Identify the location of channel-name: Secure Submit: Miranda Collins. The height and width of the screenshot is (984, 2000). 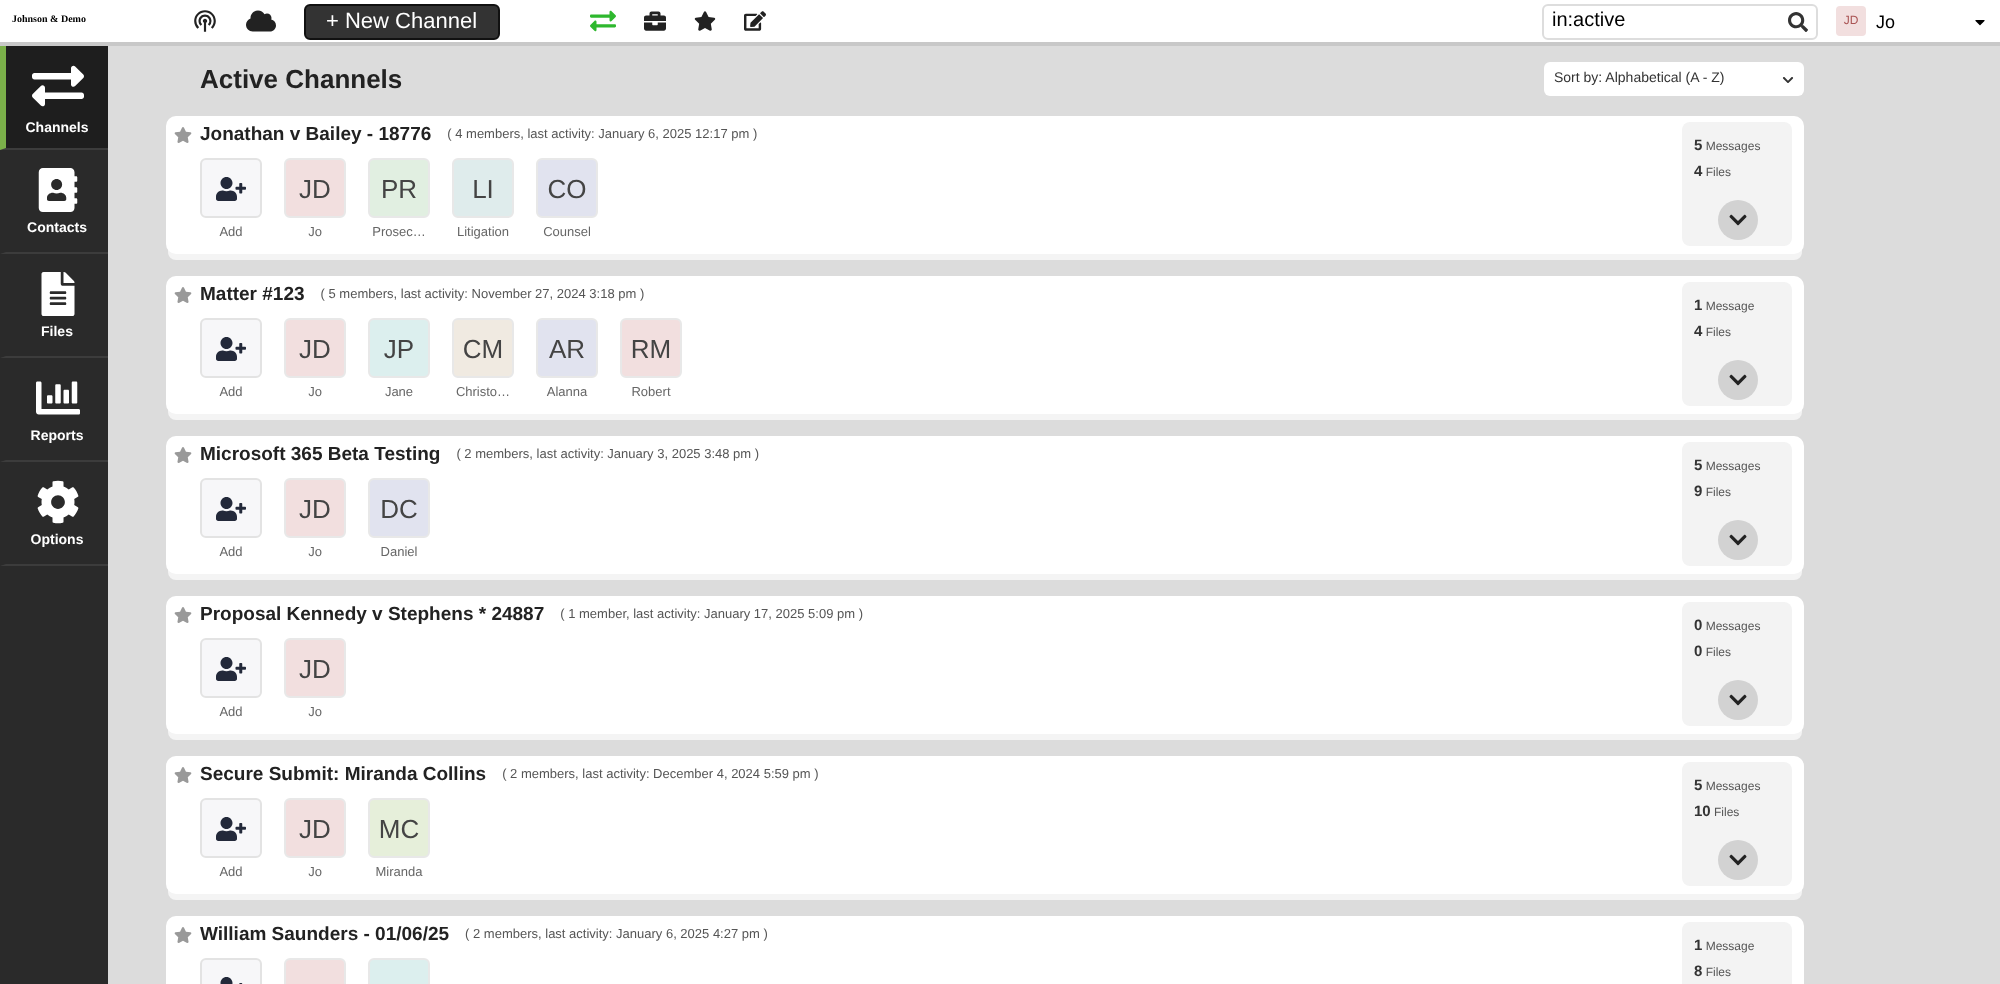
(343, 775).